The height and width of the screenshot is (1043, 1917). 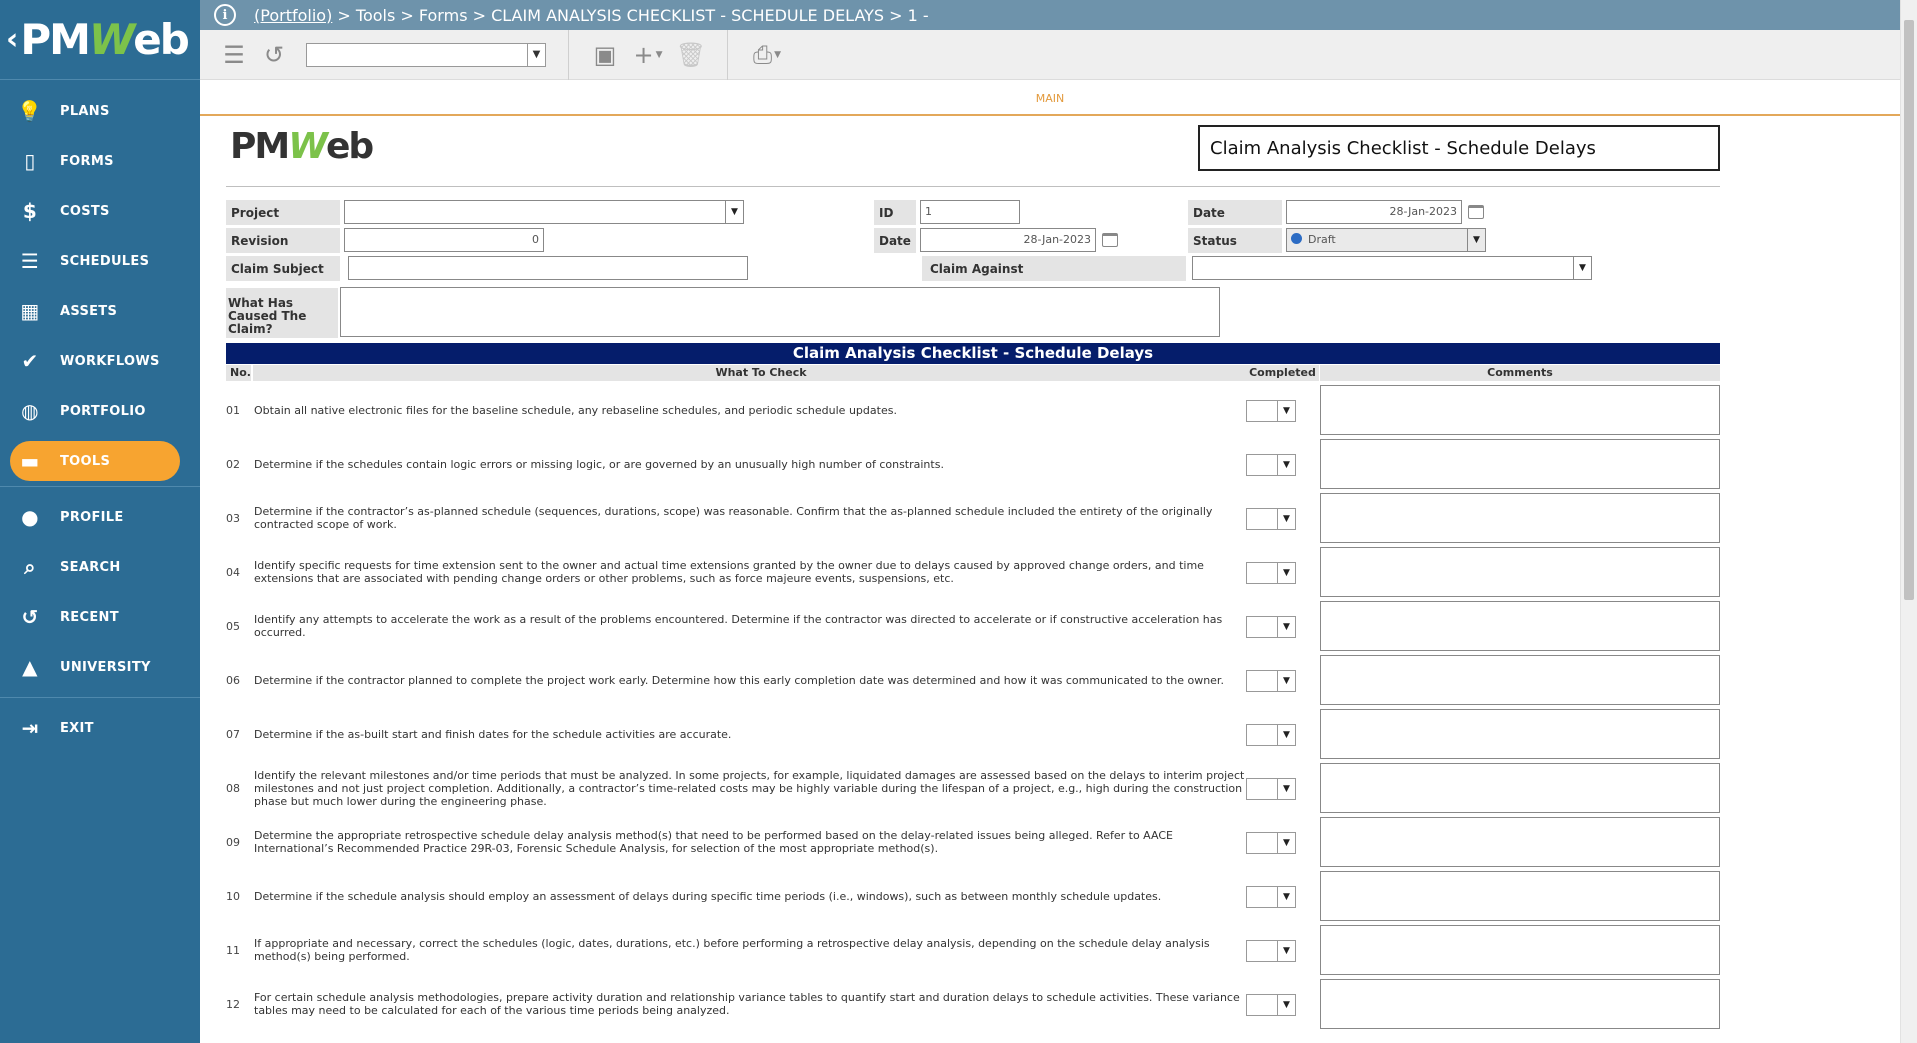 I want to click on nav-item-tools: ▬ TOOLS, so click(x=95, y=461).